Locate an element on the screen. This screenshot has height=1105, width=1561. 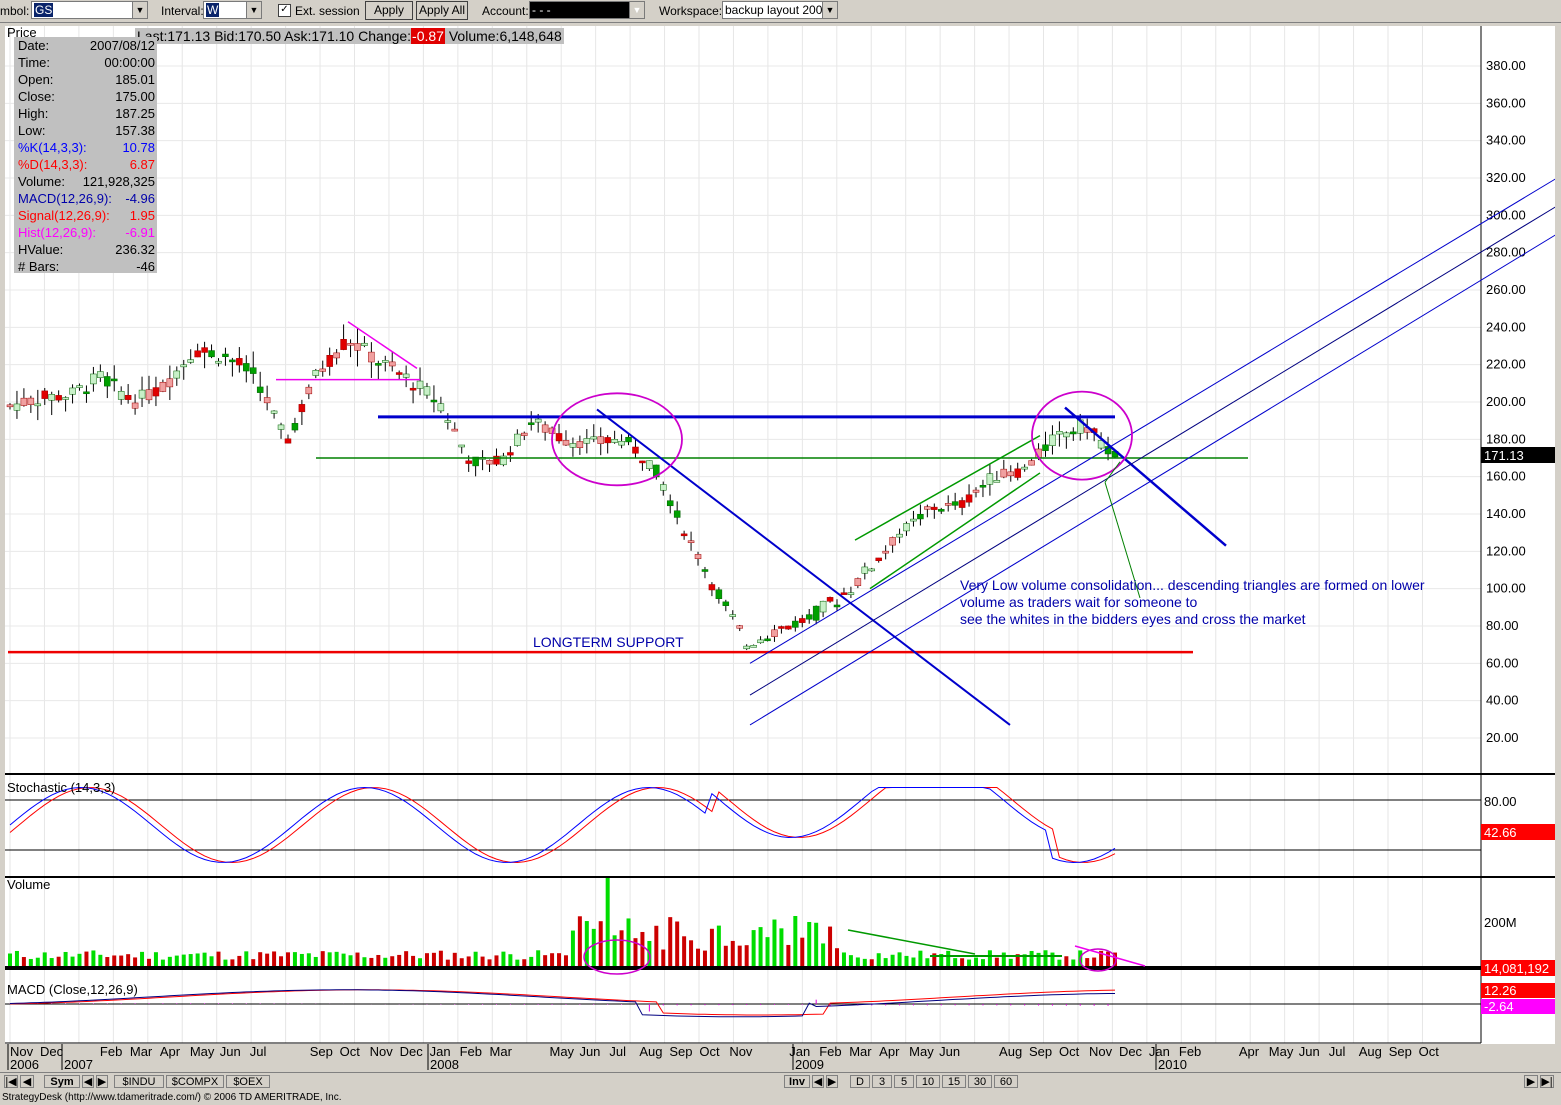
workspace-select: backup layout 2009 ▼ is located at coordinates (780, 10).